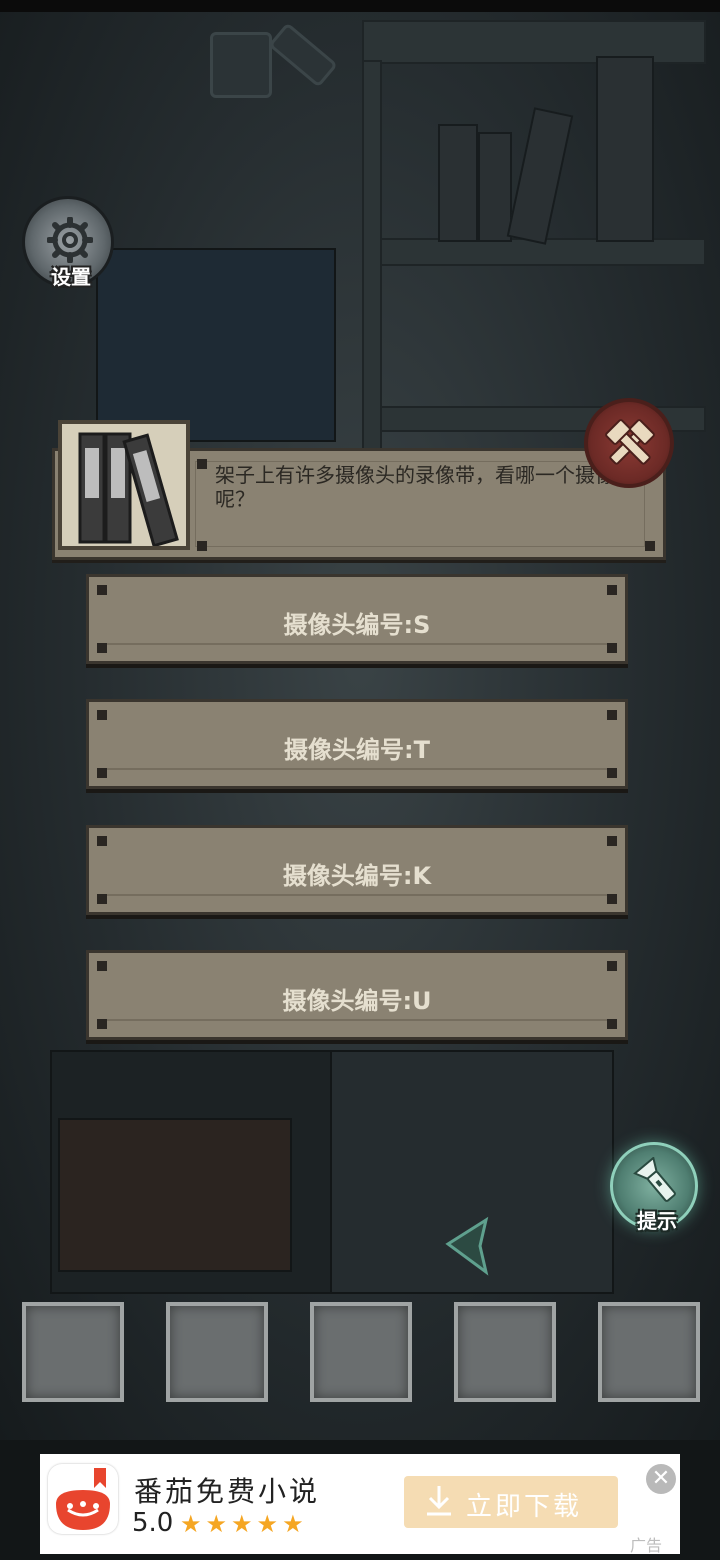 The image size is (720, 1560). I want to click on option-label: 摄像头编号:K, so click(357, 876).